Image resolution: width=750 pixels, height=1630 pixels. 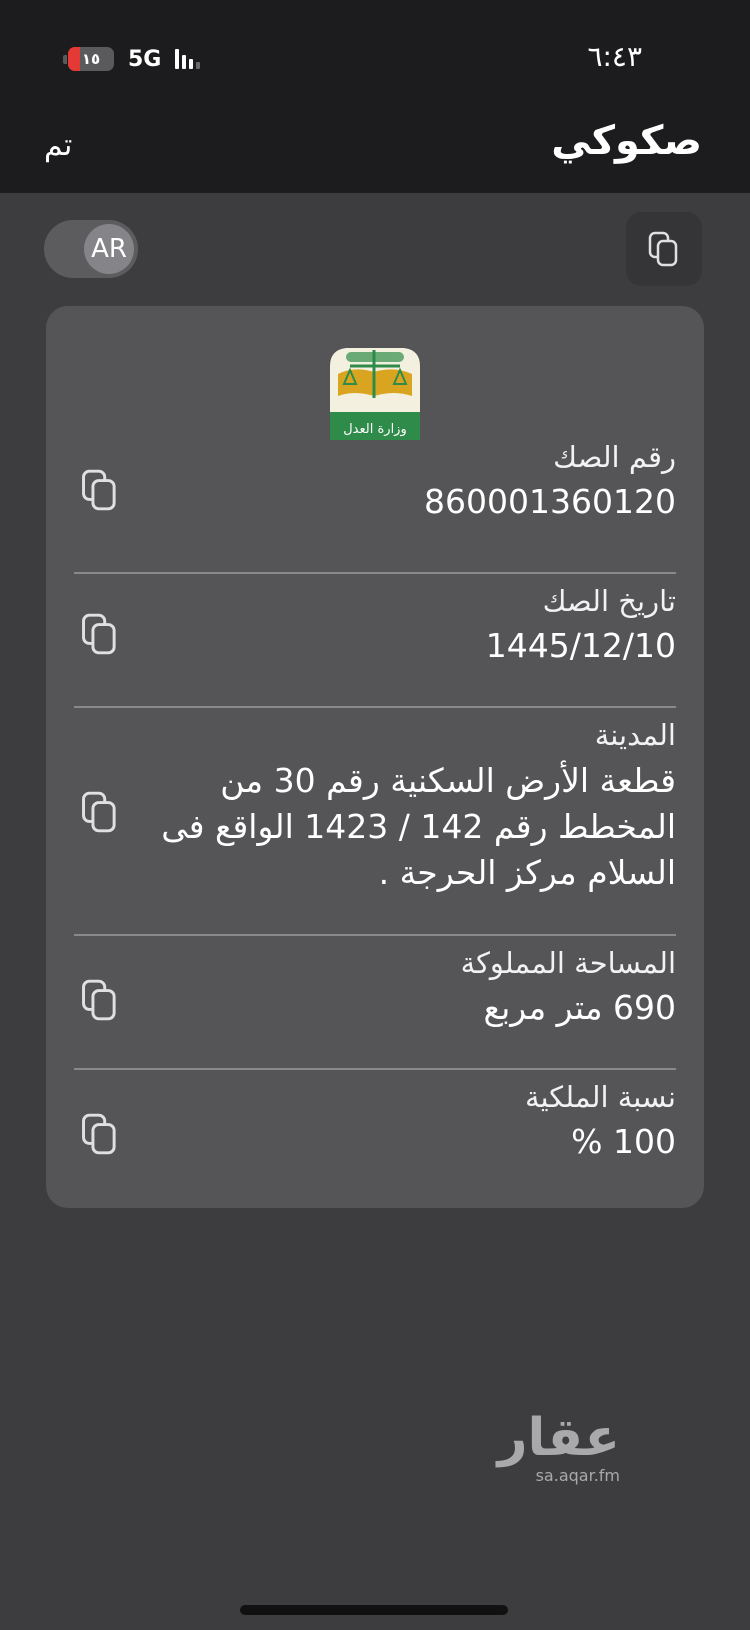 What do you see at coordinates (580, 645) in the screenshot?
I see `field-value: 1445/12/10` at bounding box center [580, 645].